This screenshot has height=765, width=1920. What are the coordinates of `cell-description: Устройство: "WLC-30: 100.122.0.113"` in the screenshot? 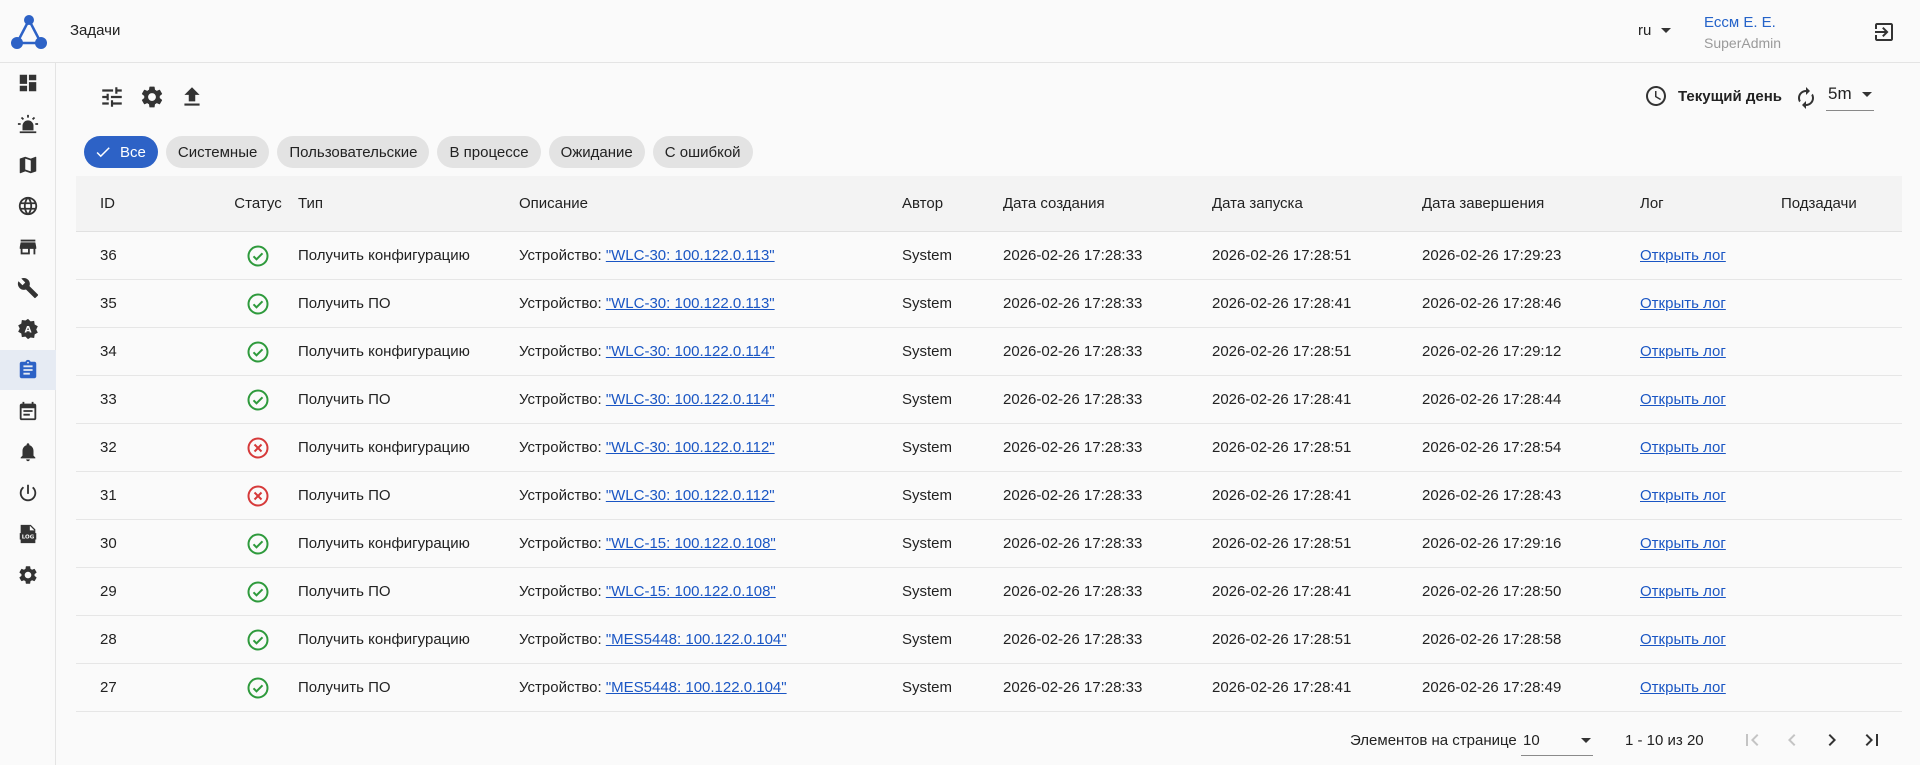 It's located at (647, 303).